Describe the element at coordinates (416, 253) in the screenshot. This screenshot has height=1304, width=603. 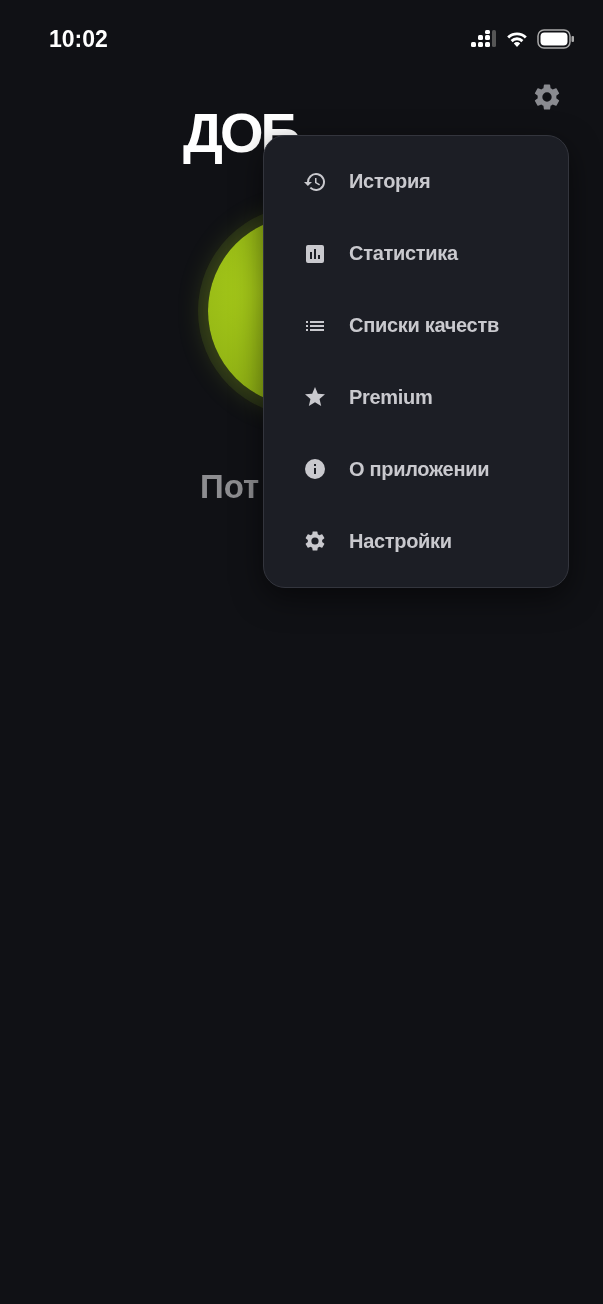
I see `menu-item: Статистика` at that location.